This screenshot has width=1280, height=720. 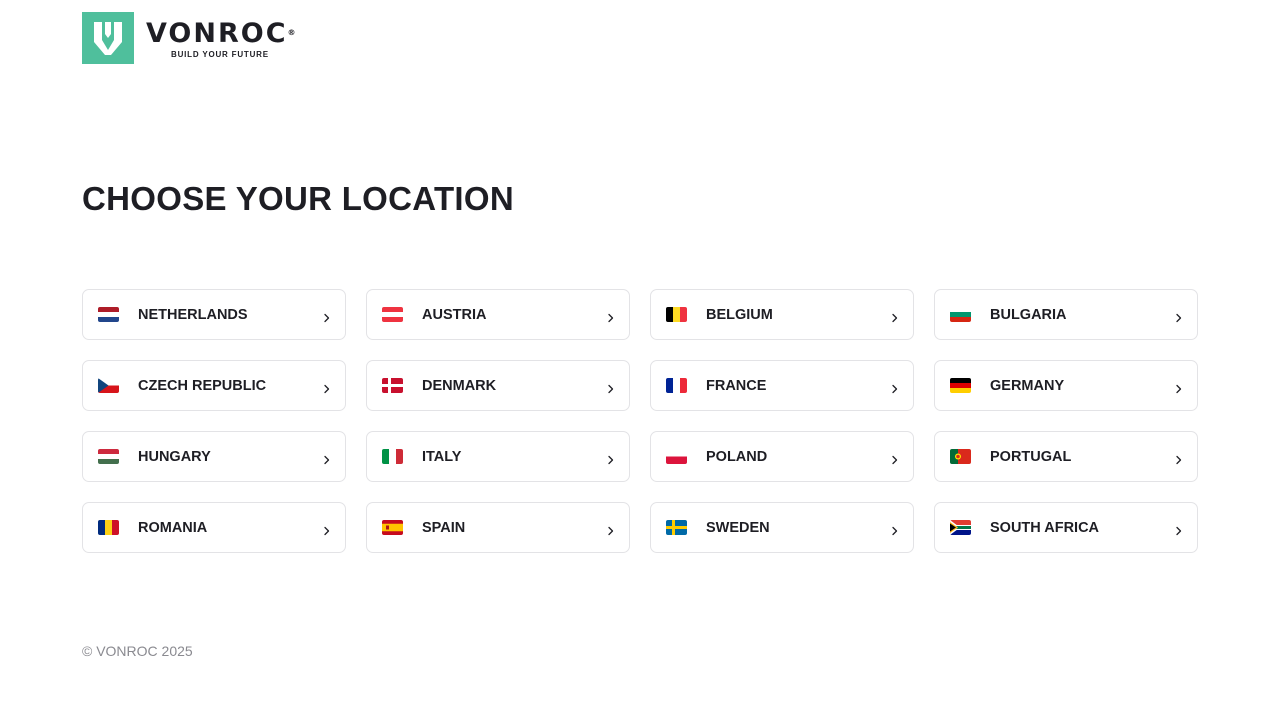 I want to click on flag-at-icon, so click(x=392, y=314).